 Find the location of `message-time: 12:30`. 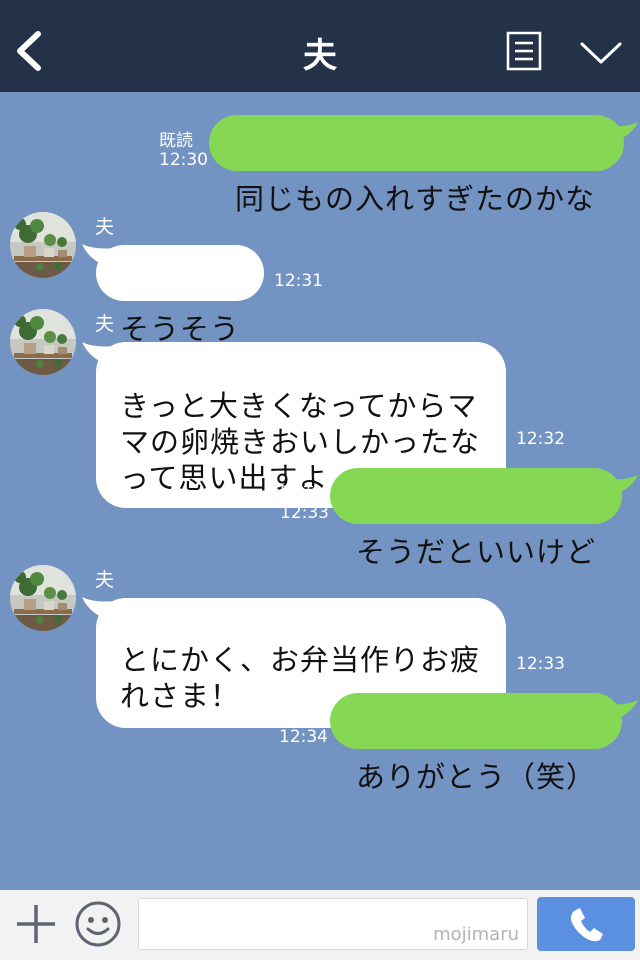

message-time: 12:30 is located at coordinates (183, 160).